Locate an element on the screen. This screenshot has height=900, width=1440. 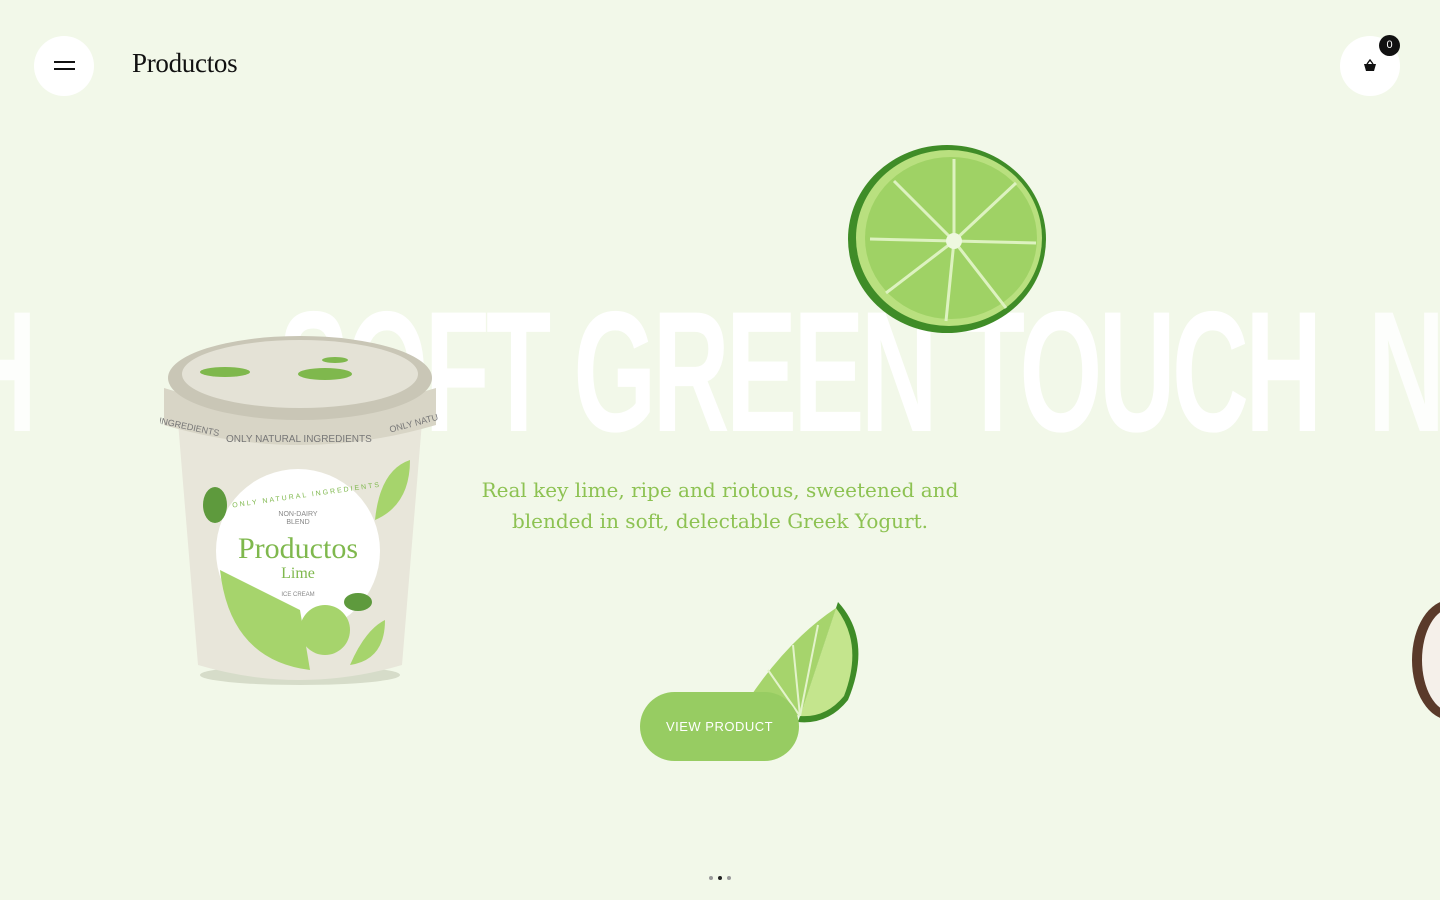
hamburger-icon-bar is located at coordinates (64, 69).